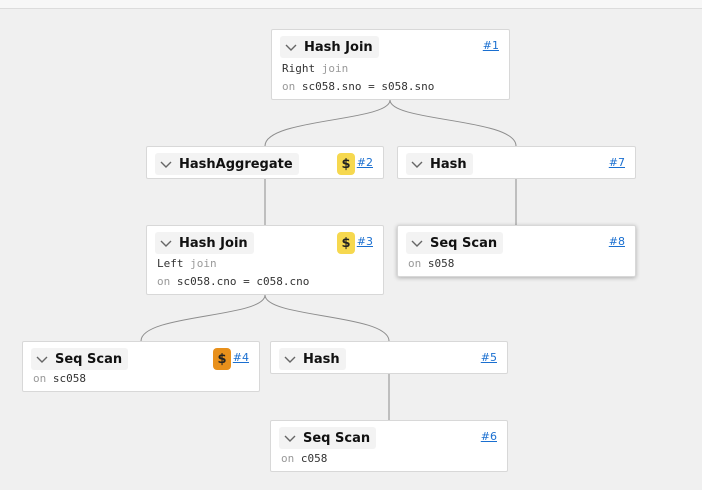 The width and height of the screenshot is (702, 490). I want to click on node-condition: on sc058.sno = s058.sno, so click(358, 86).